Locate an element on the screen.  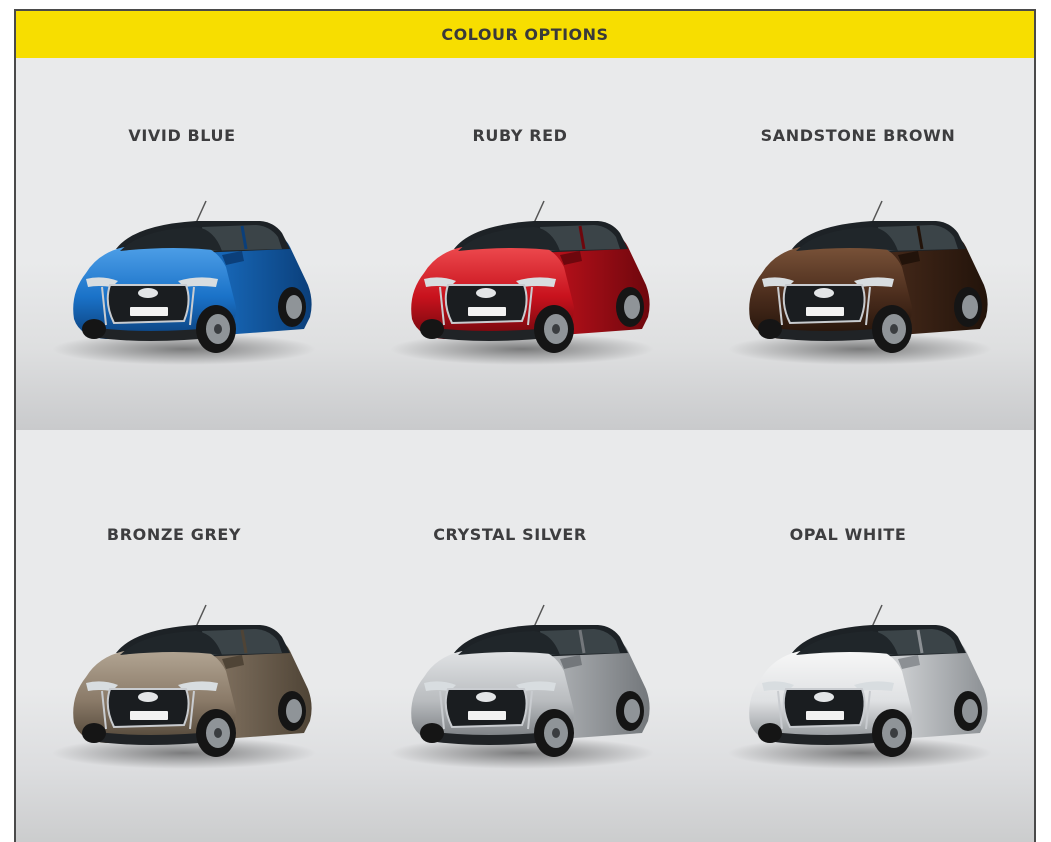
colour-options-header: COLOUR OPTIONS is located at coordinates (525, 35).